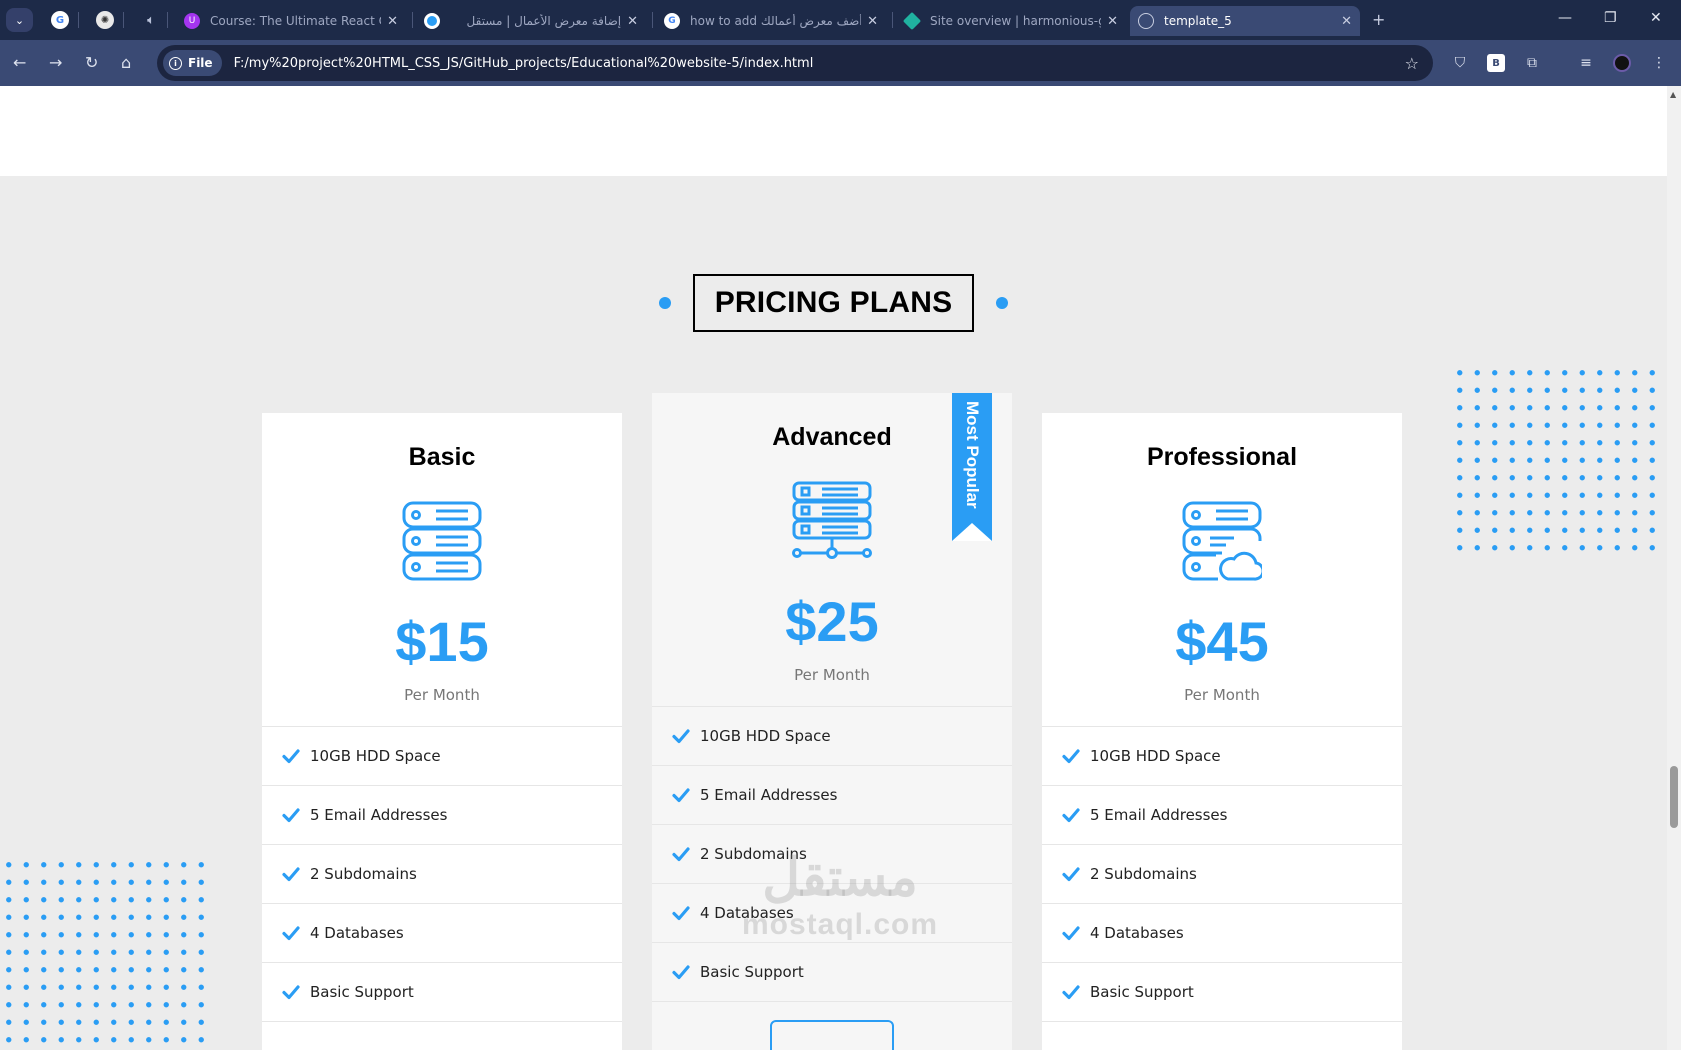 The width and height of the screenshot is (1681, 1050). Describe the element at coordinates (1659, 63) in the screenshot. I see `menu-kebab-icon: ⋮` at that location.